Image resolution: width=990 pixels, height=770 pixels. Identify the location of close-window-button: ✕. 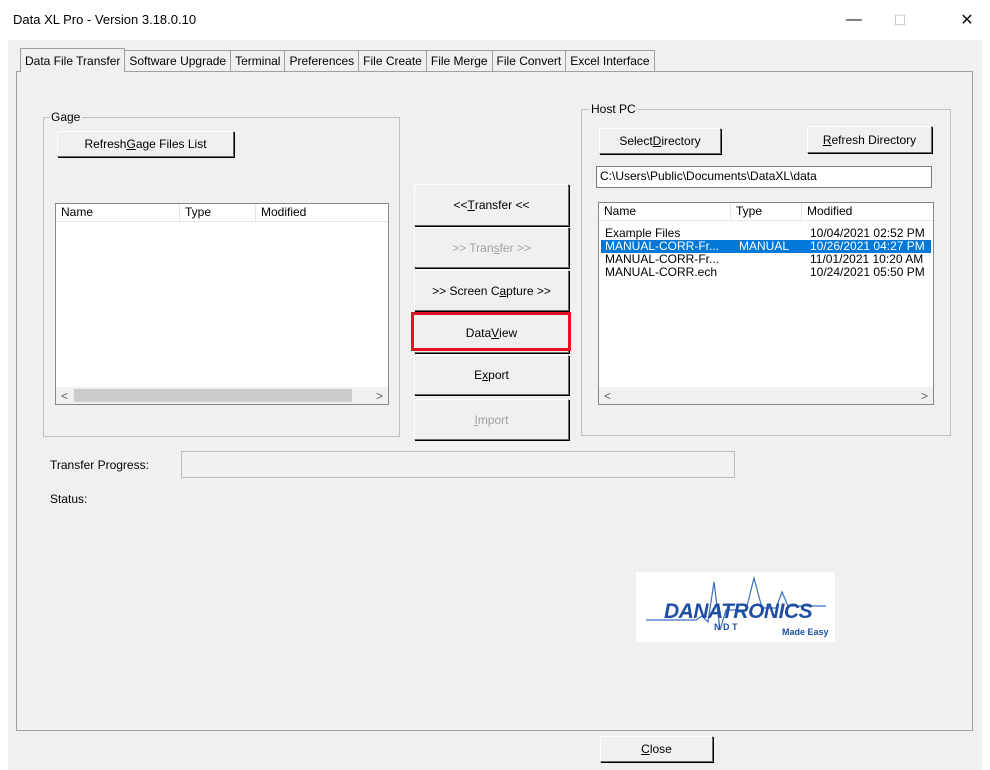
(967, 20).